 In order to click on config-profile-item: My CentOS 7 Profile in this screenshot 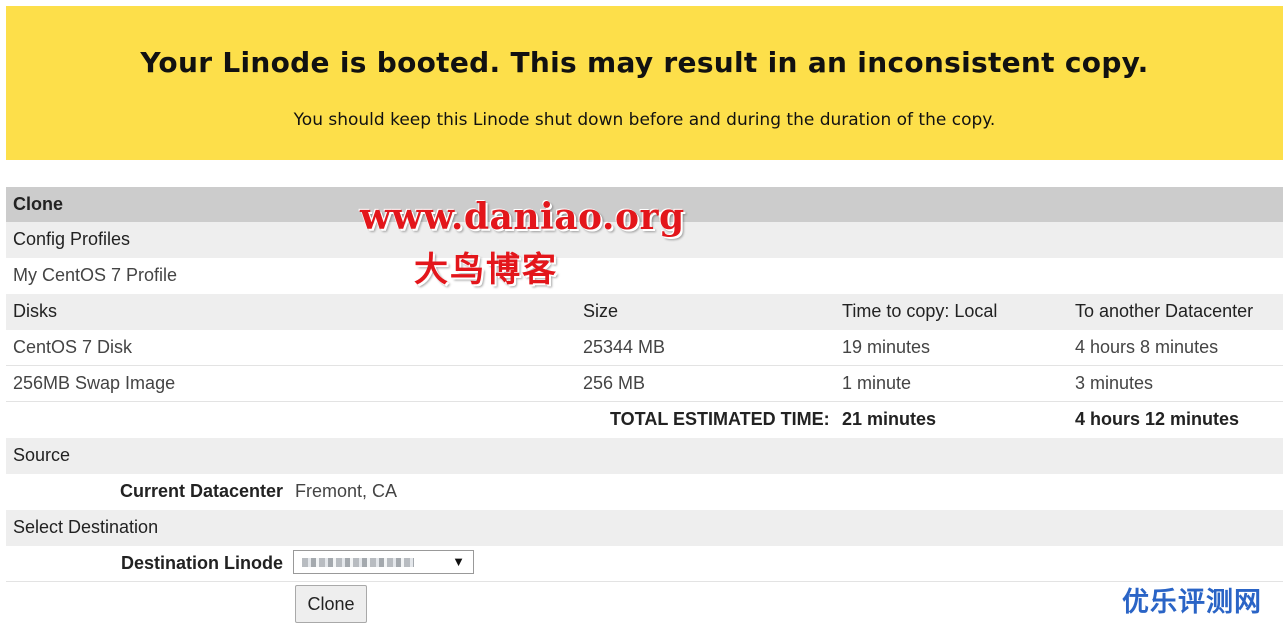, I will do `click(95, 275)`.